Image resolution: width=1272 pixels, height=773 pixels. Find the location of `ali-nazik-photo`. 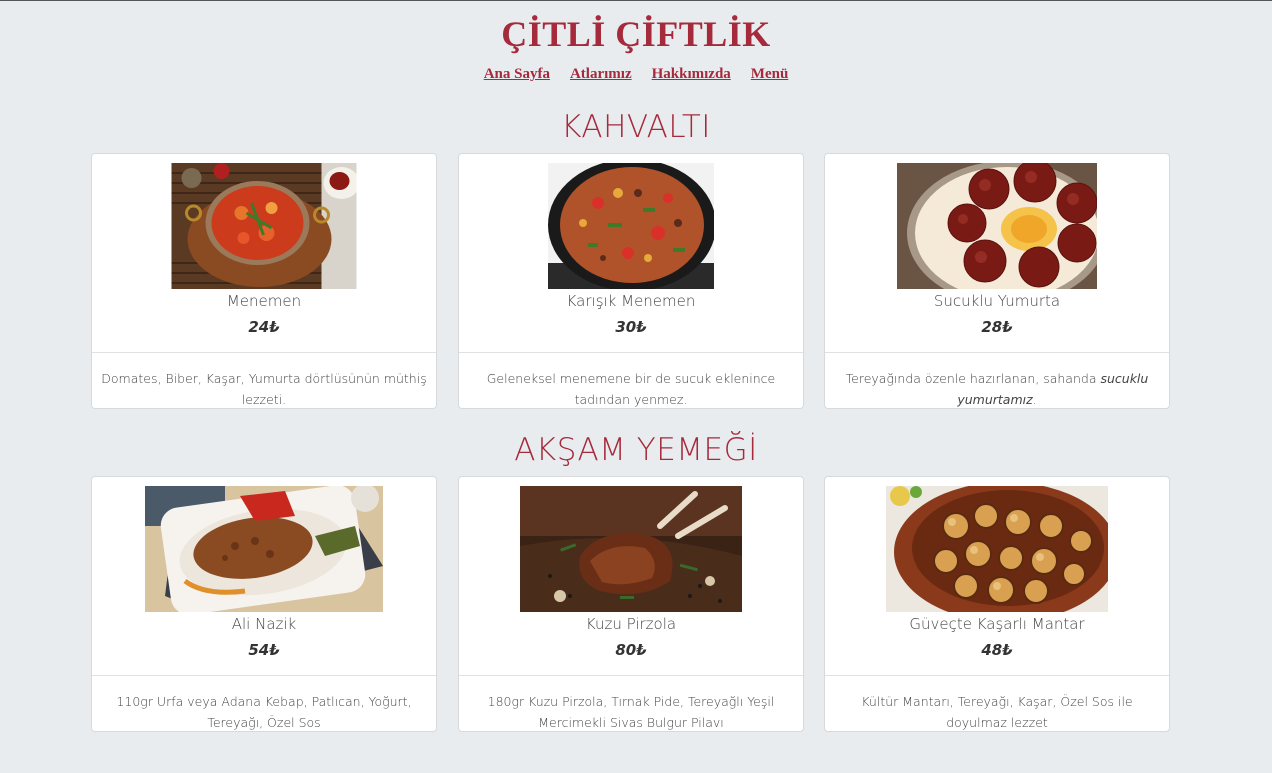

ali-nazik-photo is located at coordinates (264, 549).